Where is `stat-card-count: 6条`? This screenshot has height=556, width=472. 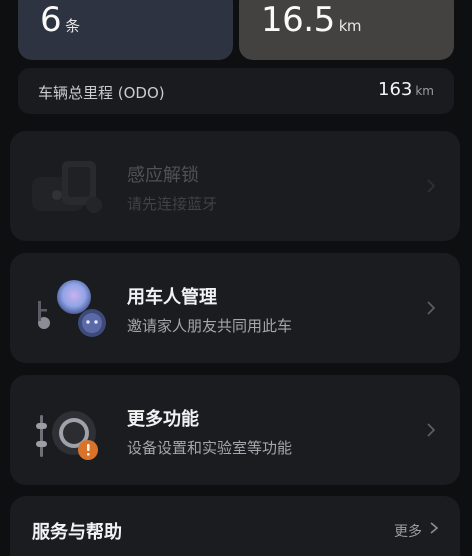 stat-card-count: 6条 is located at coordinates (125, 30).